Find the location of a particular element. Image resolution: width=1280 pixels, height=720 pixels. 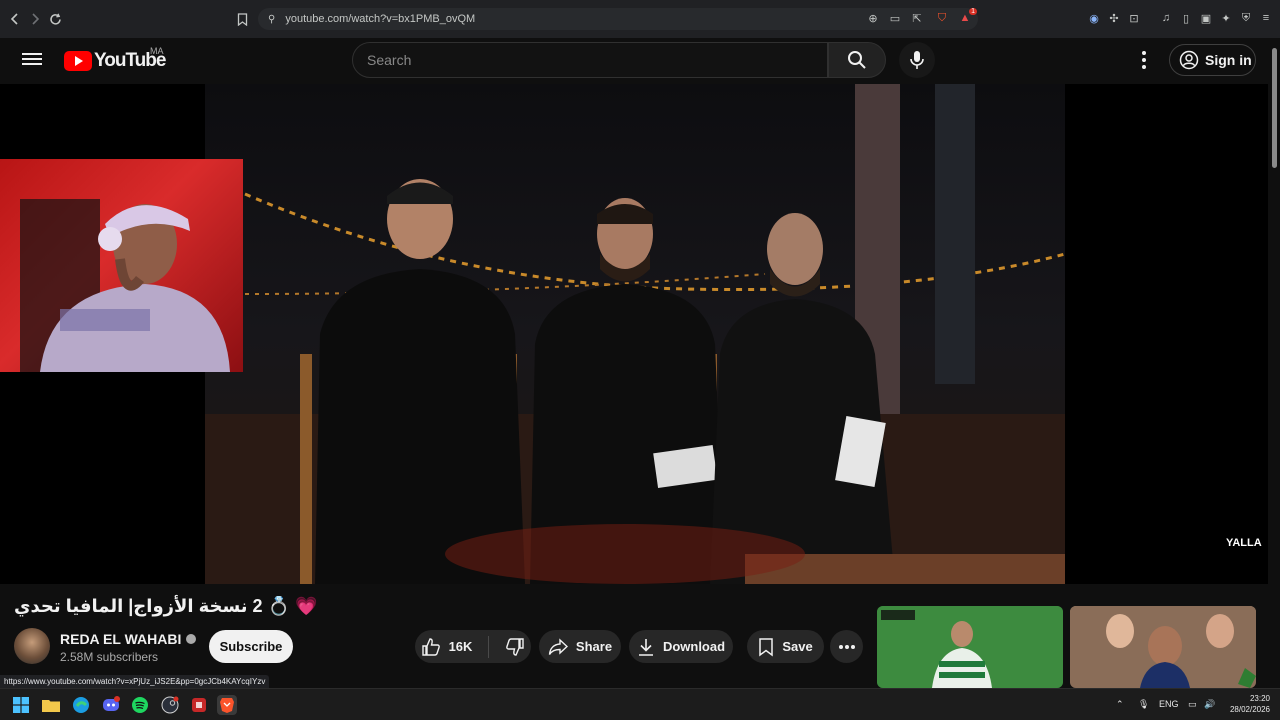

country-code: MA is located at coordinates (157, 51).